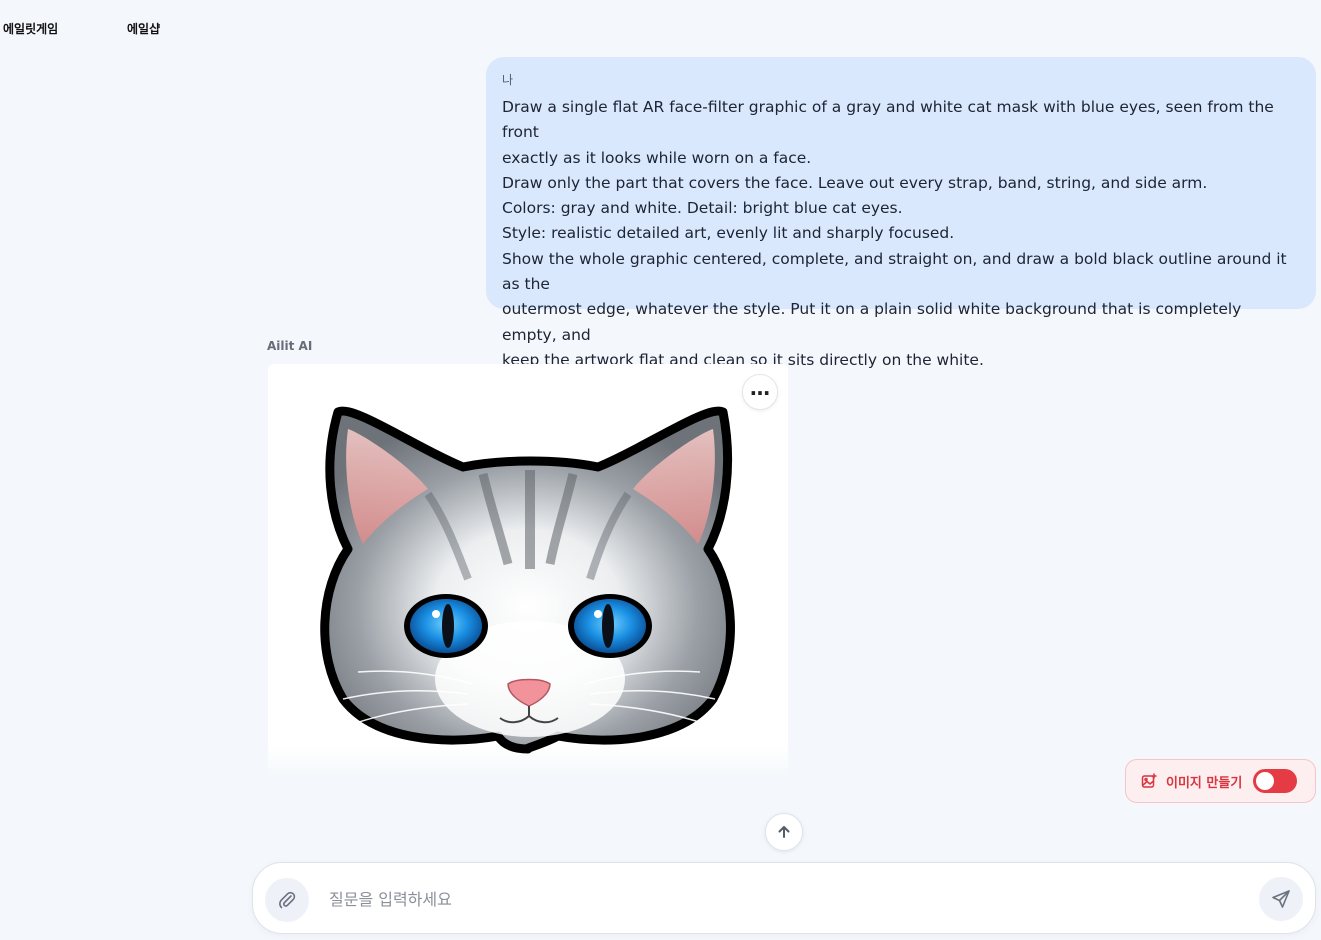  I want to click on user-sender-label: 나, so click(508, 80).